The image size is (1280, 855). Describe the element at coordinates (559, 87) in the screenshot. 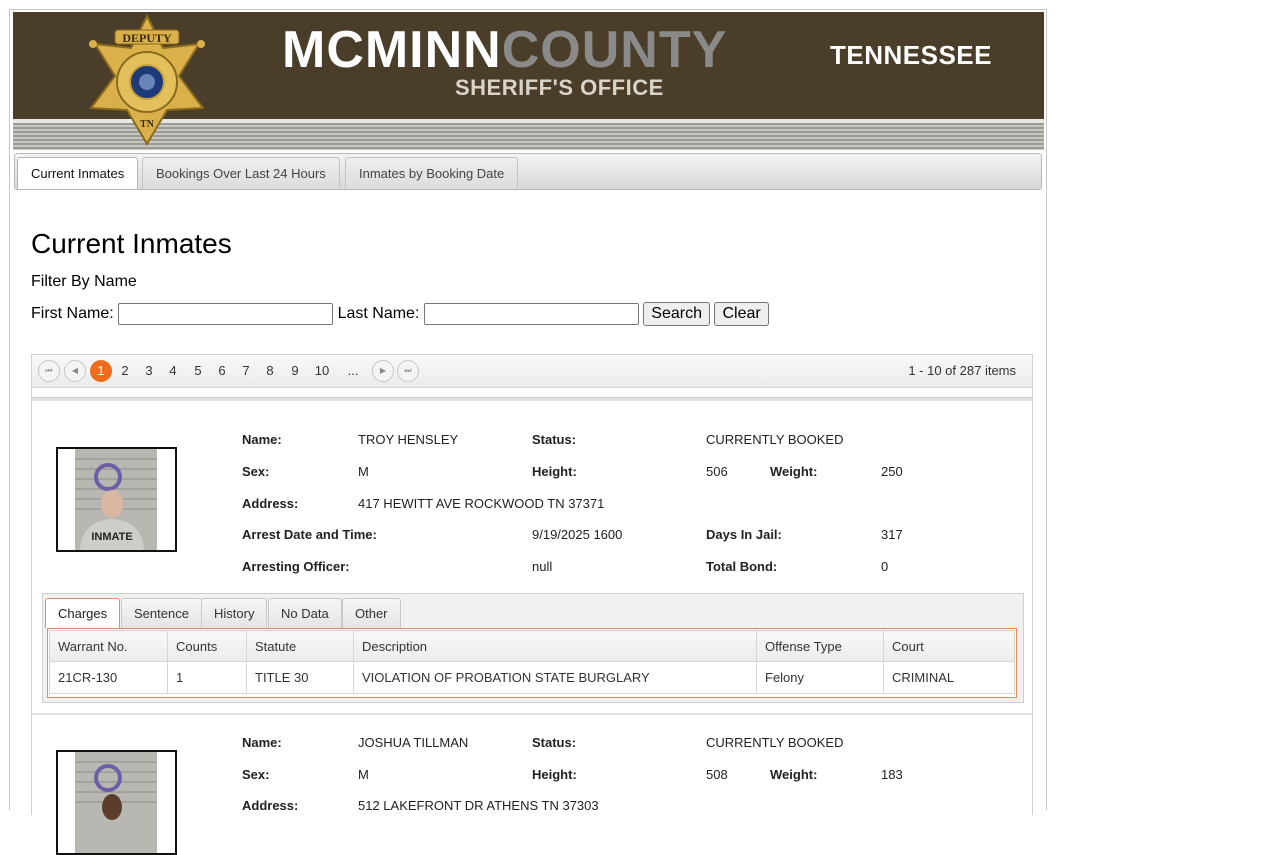

I see `office-subtitle: SHERIFF'S OFFICE` at that location.